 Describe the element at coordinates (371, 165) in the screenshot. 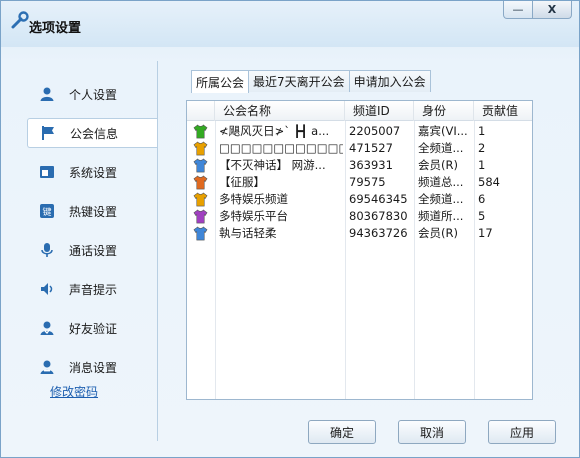

I see `channel-id: 363931` at that location.